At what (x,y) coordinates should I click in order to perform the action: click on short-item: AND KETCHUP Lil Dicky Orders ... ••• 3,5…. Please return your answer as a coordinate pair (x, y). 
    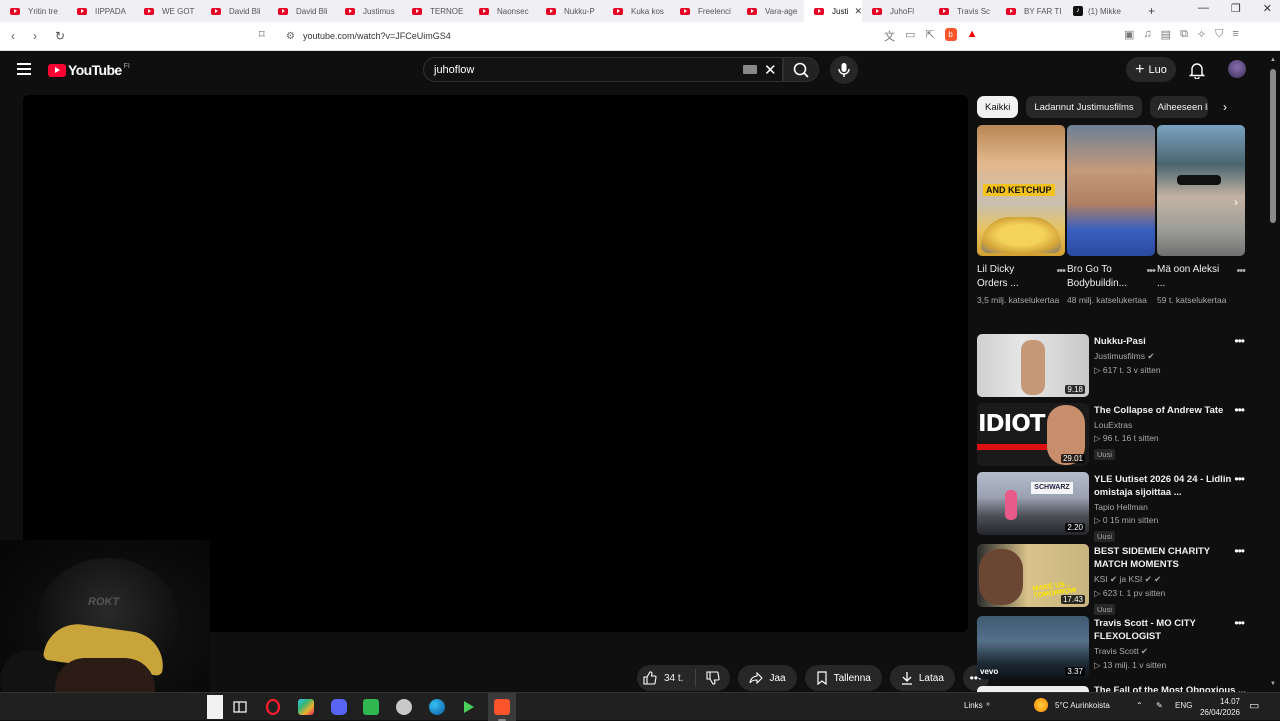
    Looking at the image, I should click on (1021, 216).